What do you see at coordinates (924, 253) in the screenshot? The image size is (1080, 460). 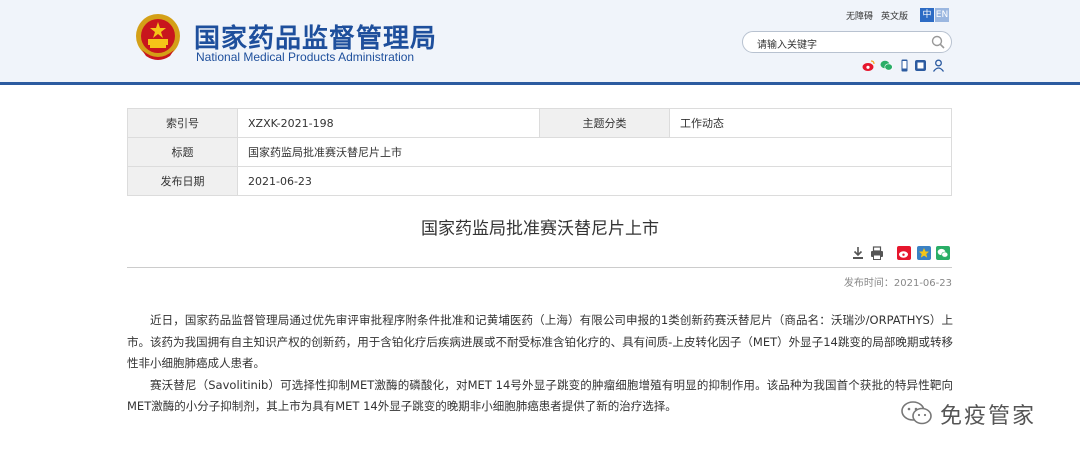 I see `favorite-star-icon` at bounding box center [924, 253].